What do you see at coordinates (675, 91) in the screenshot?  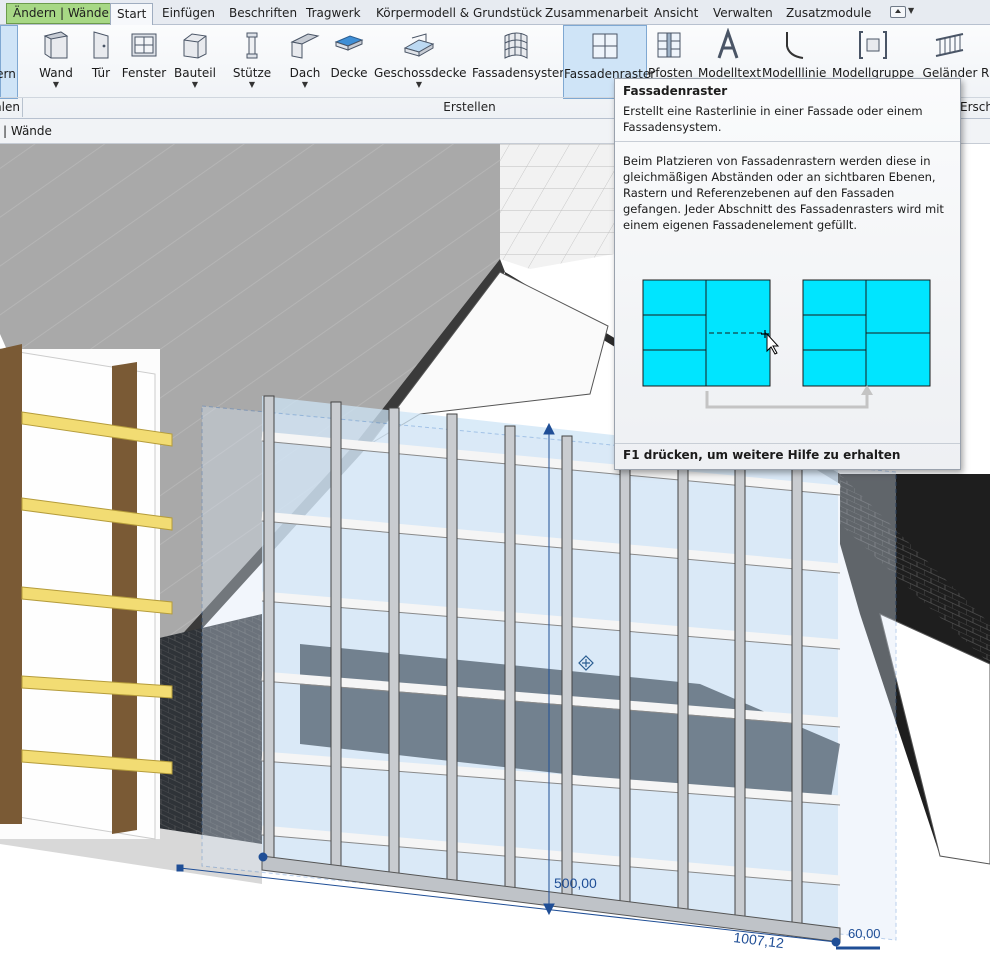 I see `tooltip-title: Fassadenraster` at bounding box center [675, 91].